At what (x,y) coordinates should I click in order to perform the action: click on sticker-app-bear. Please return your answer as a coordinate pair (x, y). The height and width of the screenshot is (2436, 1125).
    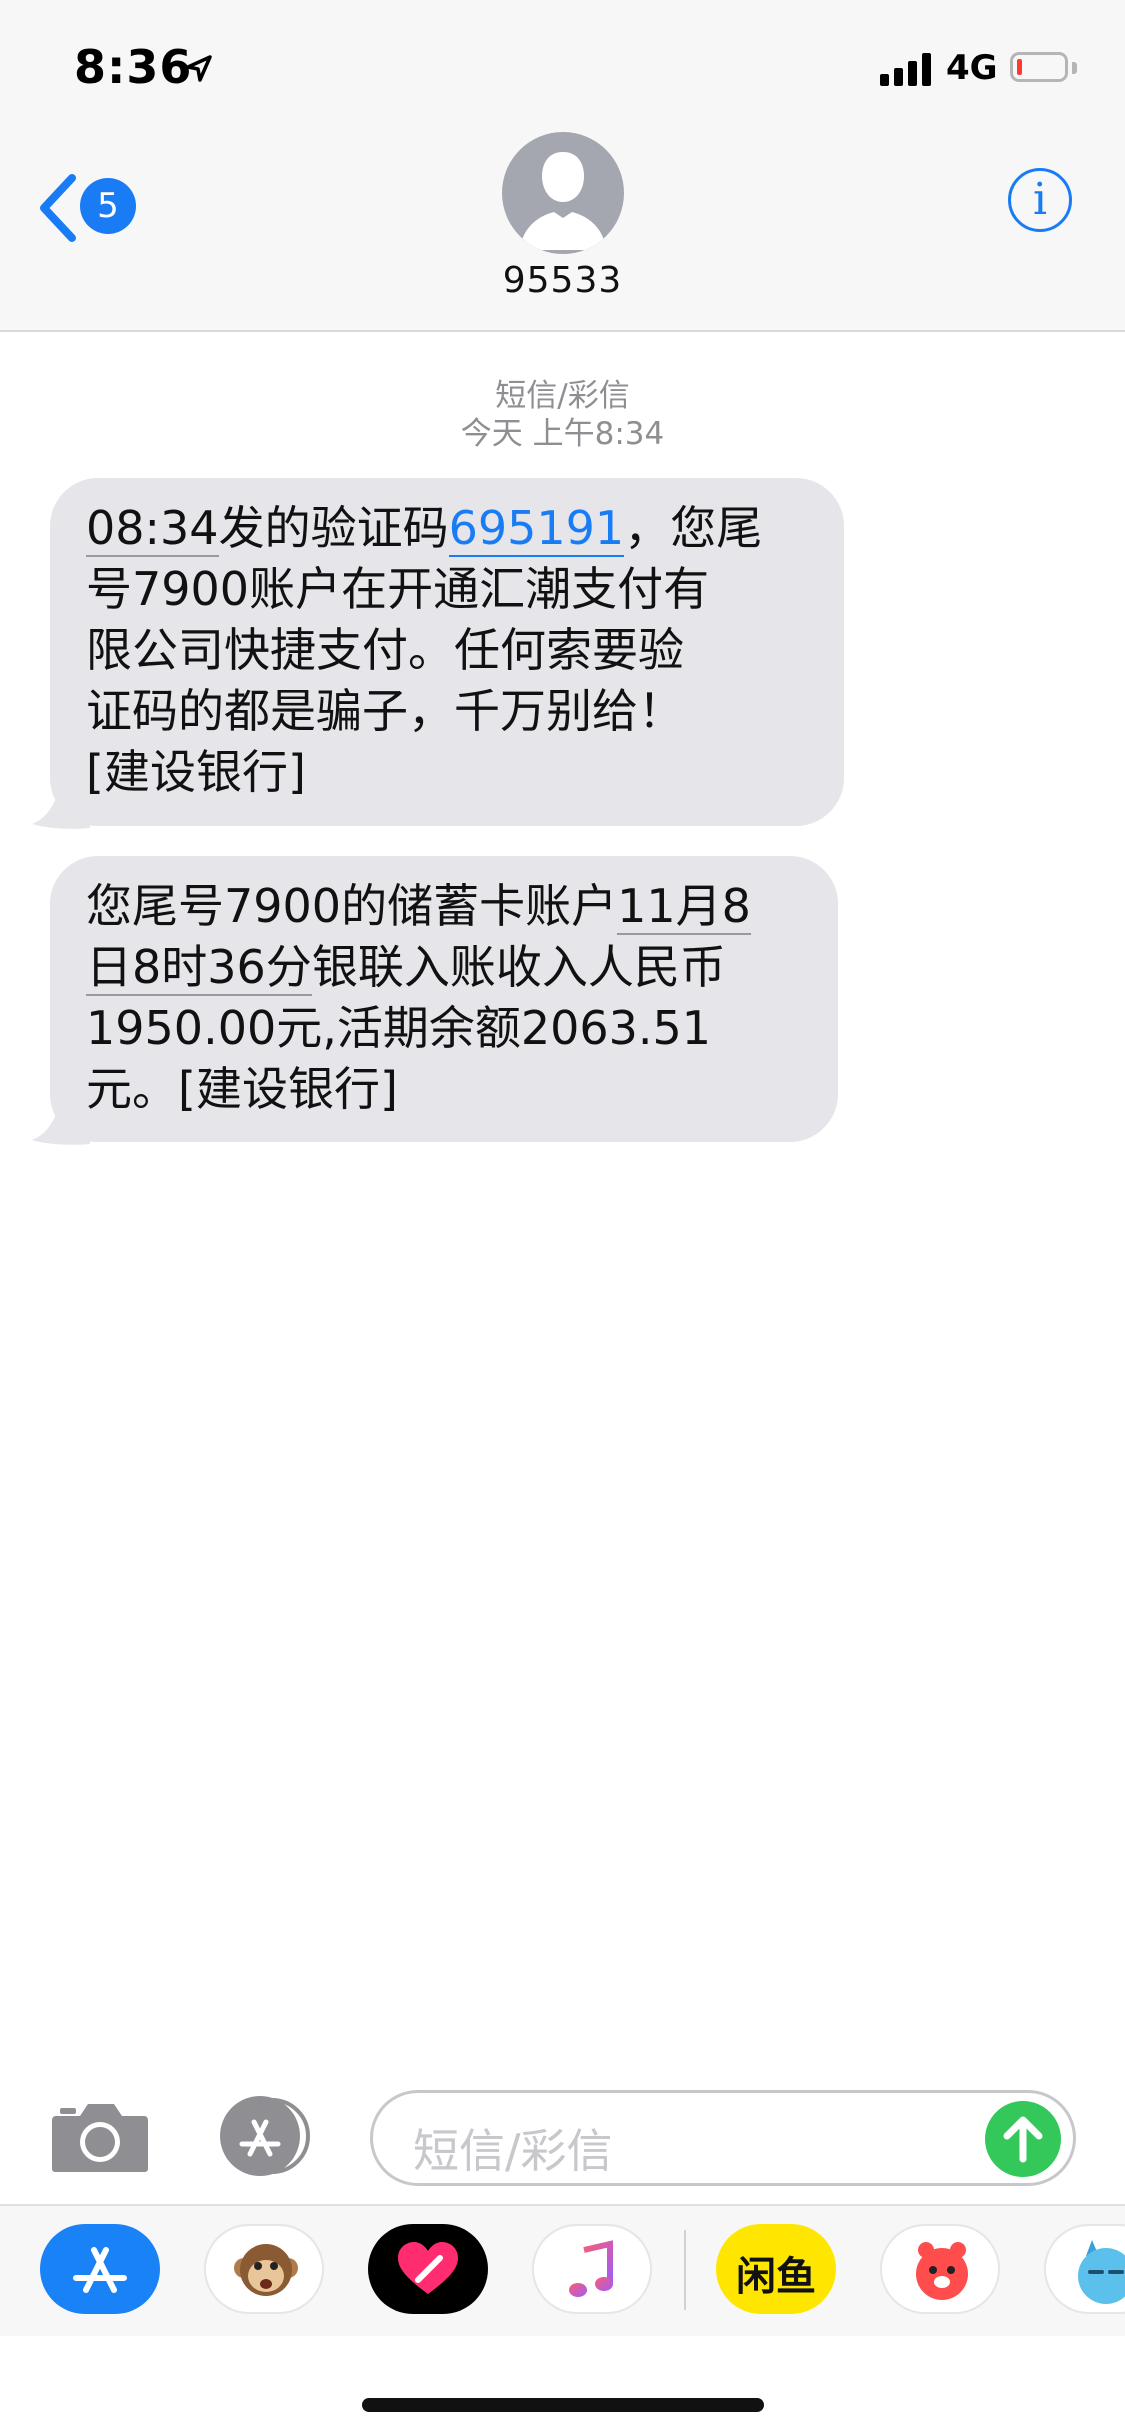
    Looking at the image, I should click on (940, 2269).